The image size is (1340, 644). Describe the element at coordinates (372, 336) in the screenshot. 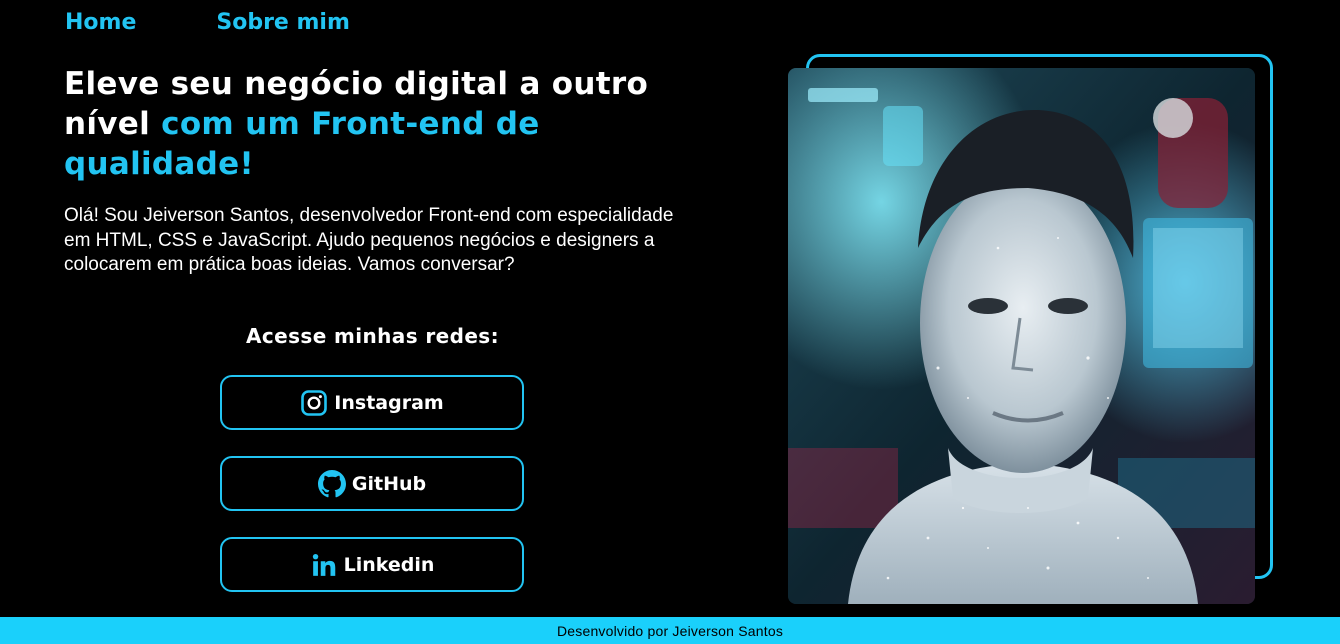

I see `social-title: Acesse minhas redes:` at that location.